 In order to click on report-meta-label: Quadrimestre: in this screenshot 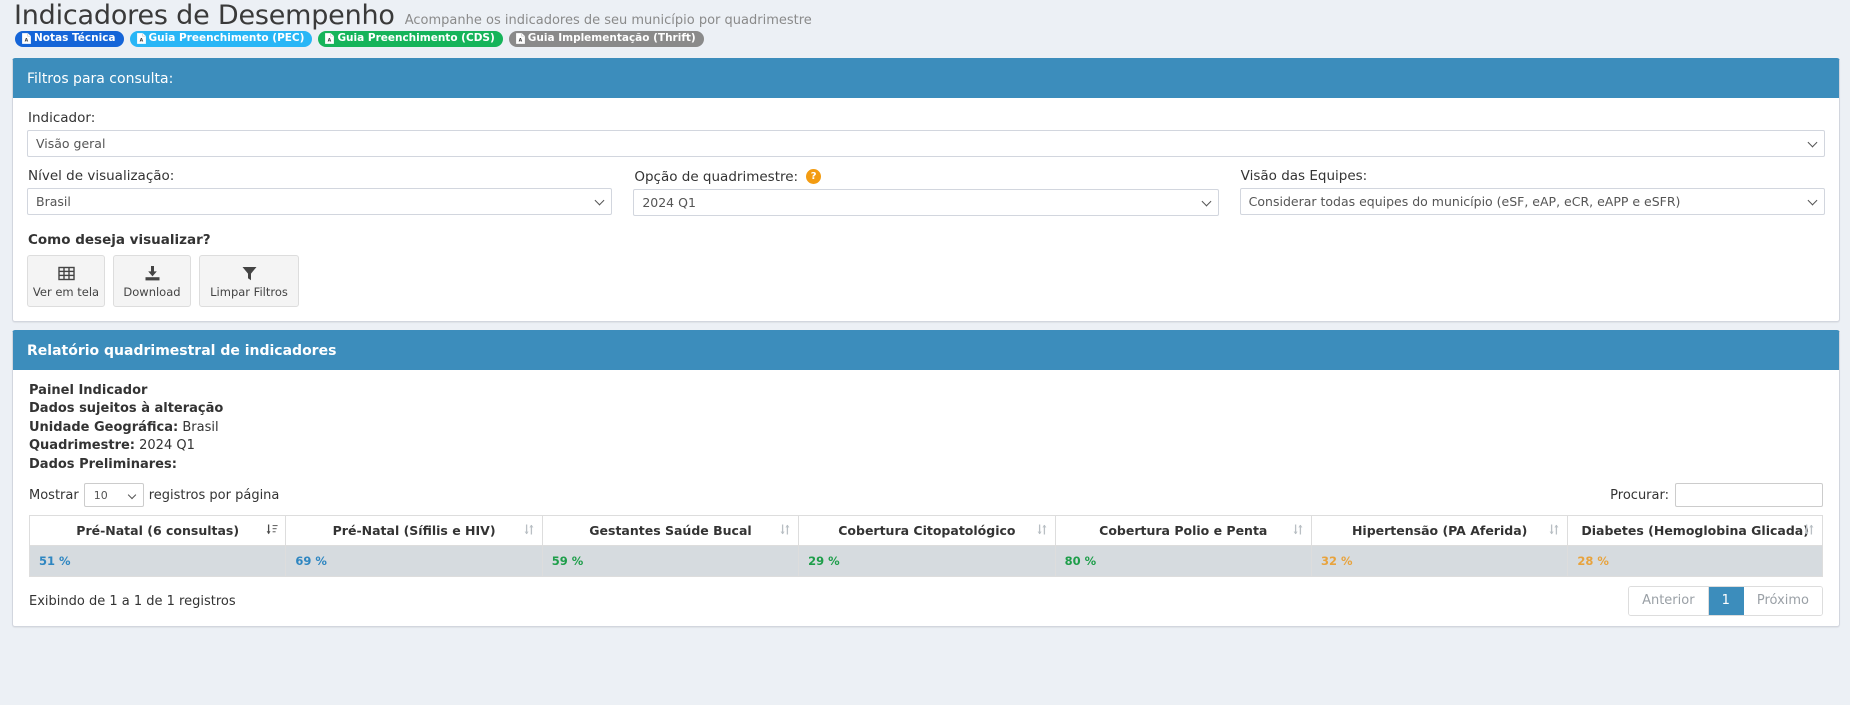, I will do `click(82, 446)`.